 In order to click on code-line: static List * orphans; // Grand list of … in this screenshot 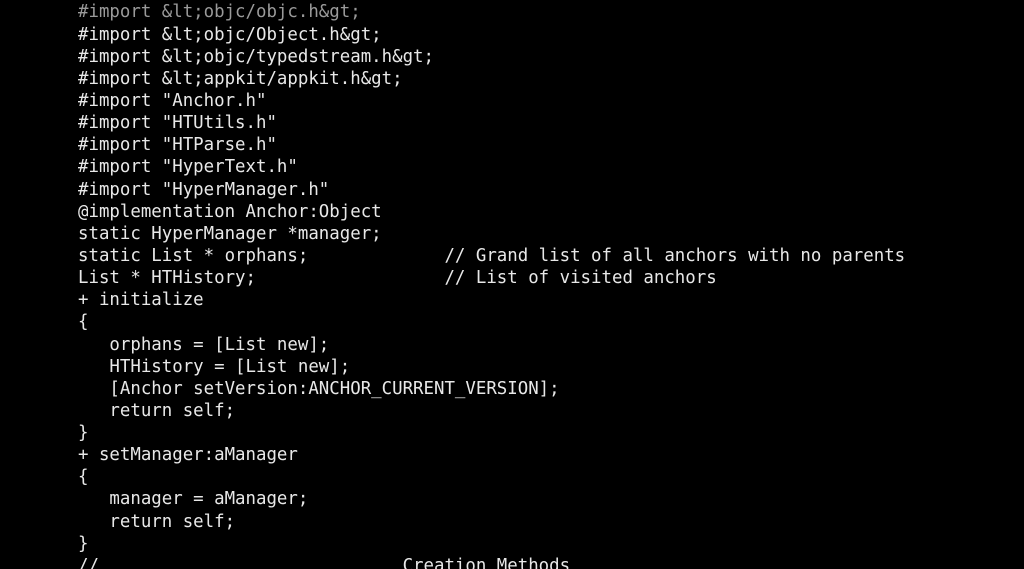, I will do `click(492, 255)`.